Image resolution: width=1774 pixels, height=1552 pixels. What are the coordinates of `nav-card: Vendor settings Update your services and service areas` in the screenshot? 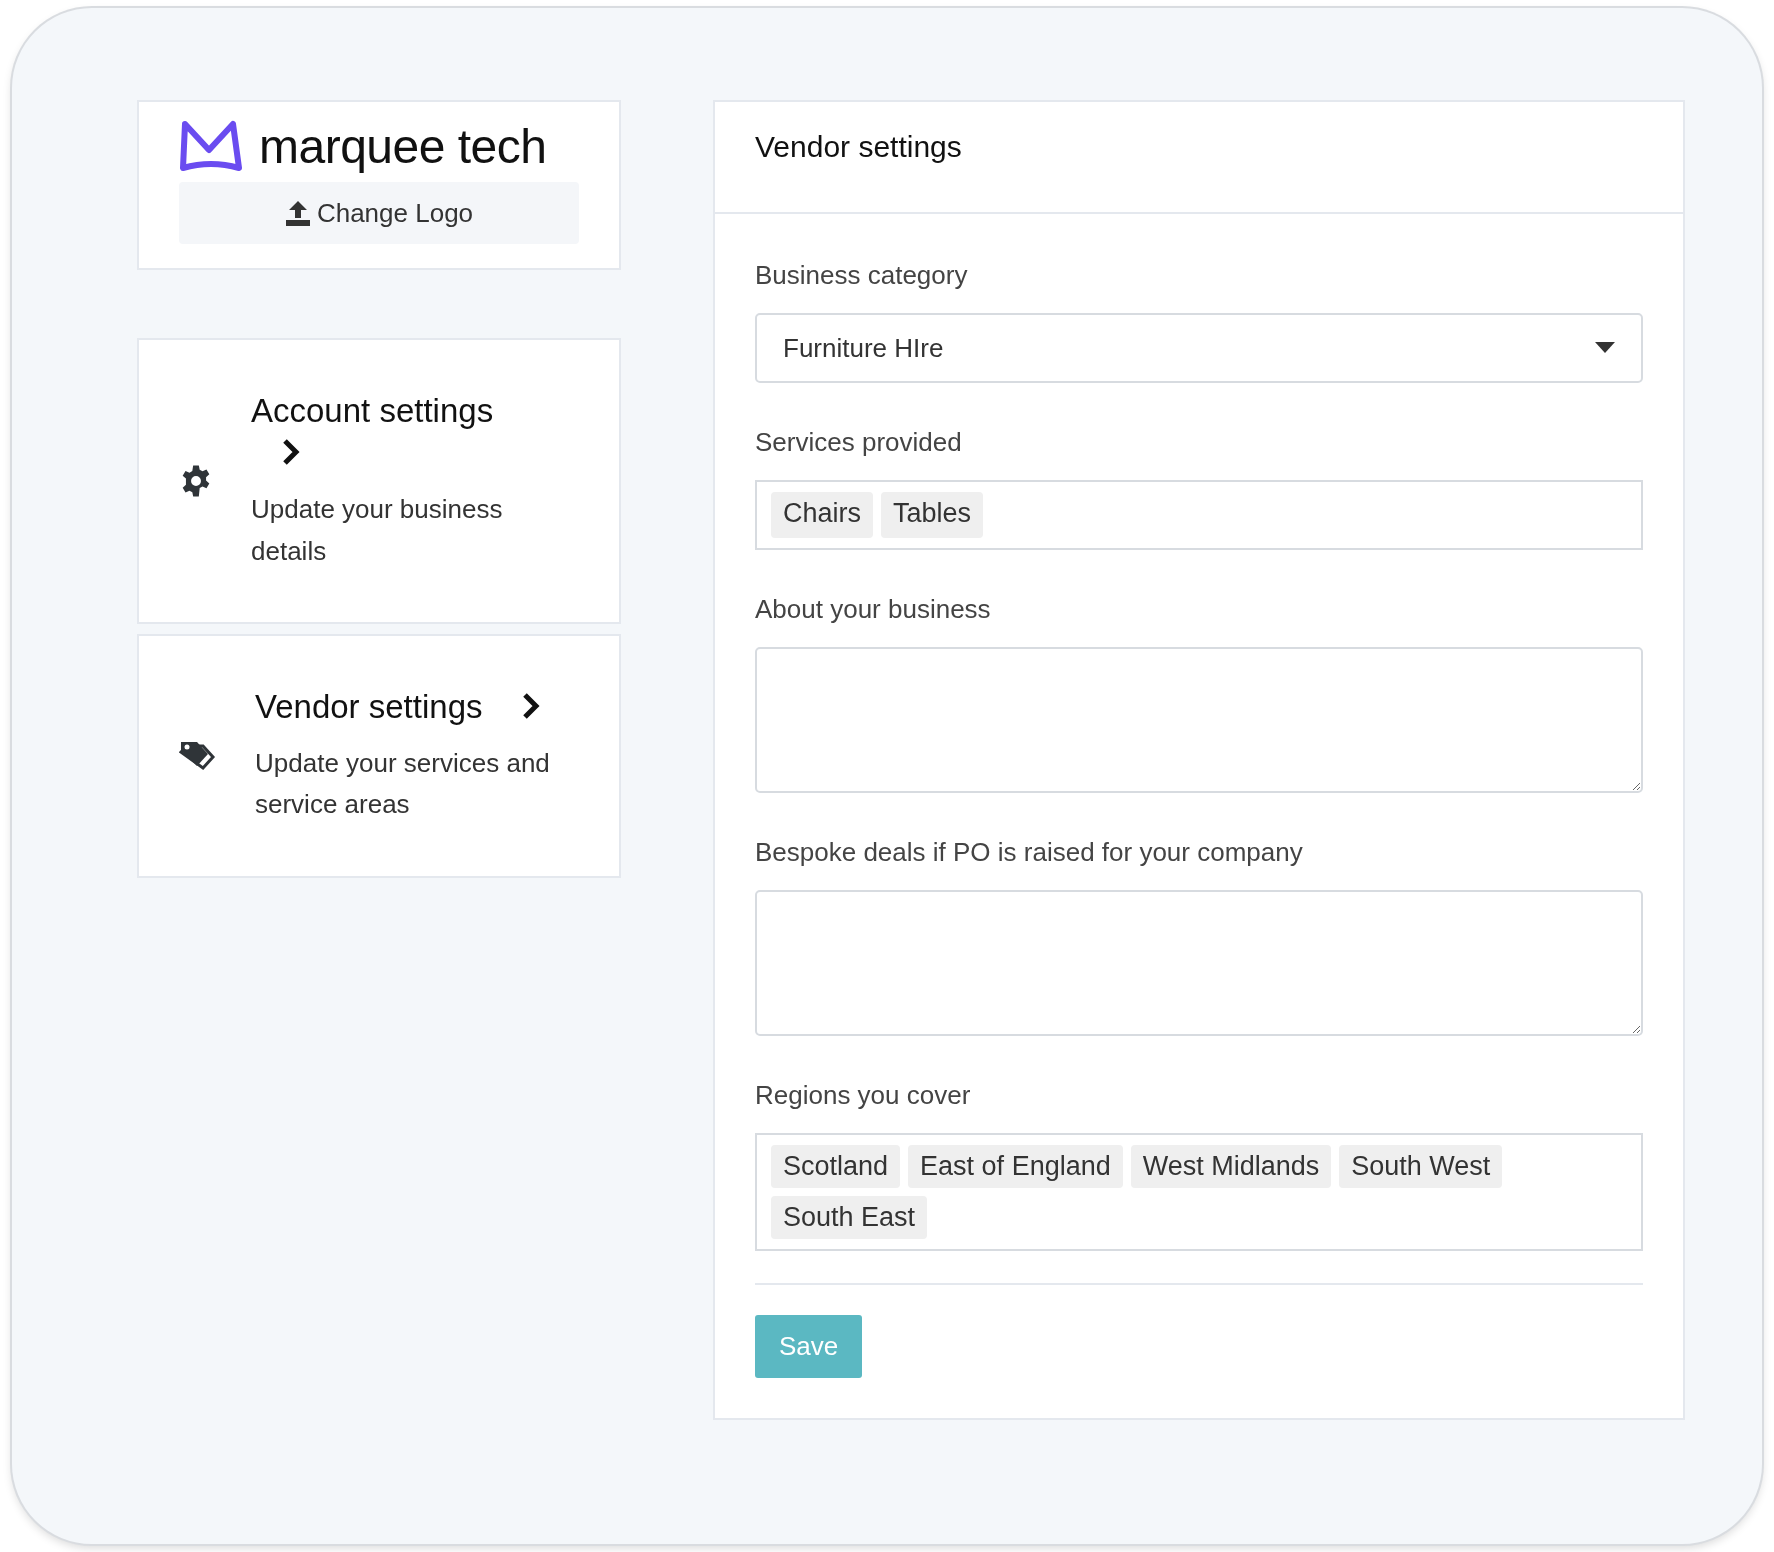 It's located at (379, 756).